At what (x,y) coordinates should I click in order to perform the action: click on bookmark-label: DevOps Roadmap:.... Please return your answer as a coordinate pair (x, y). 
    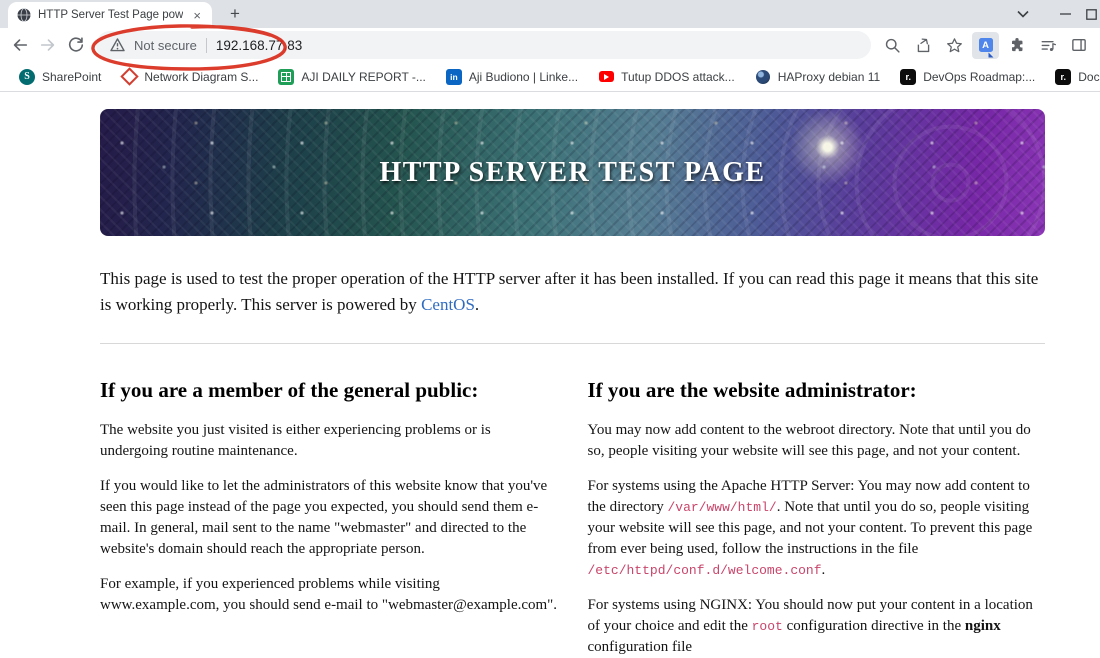
    Looking at the image, I should click on (979, 76).